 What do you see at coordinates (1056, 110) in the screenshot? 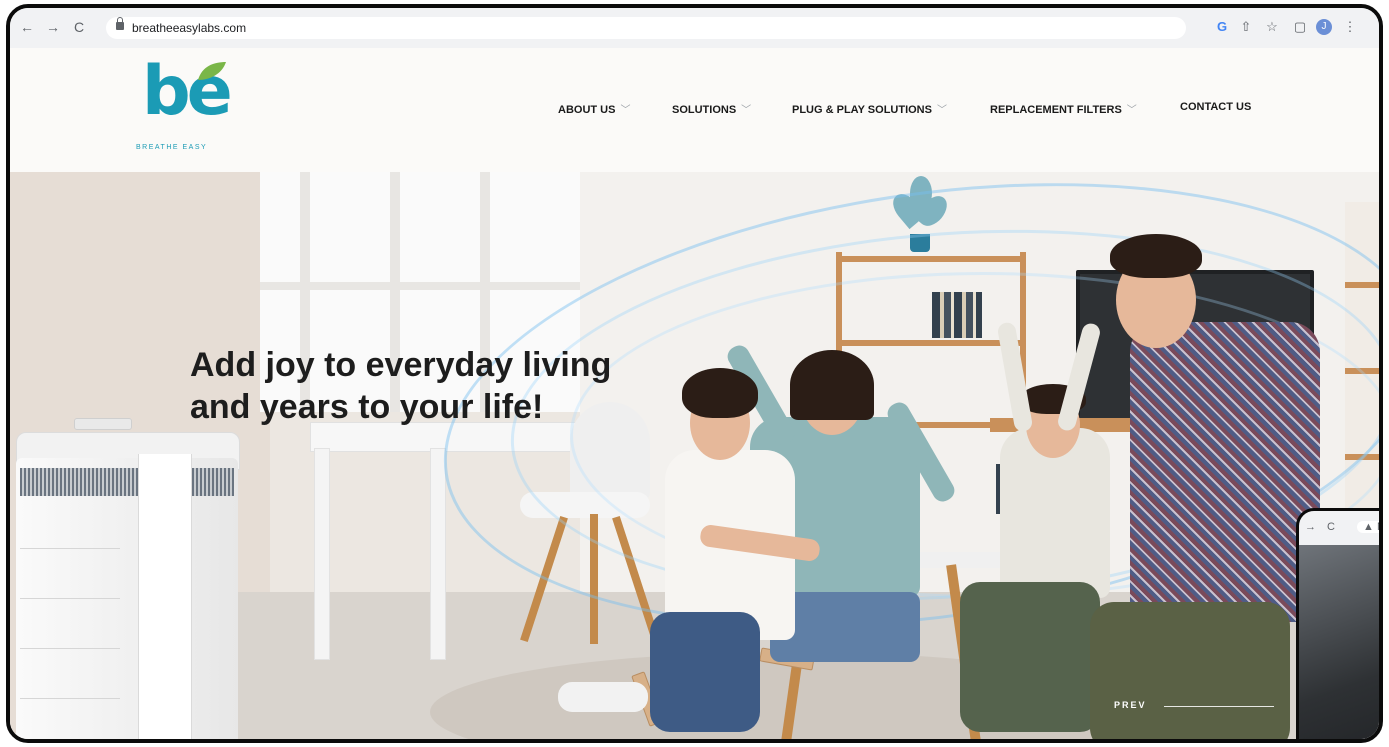
I see `nav-label: REPLACEMENT FILTERS` at bounding box center [1056, 110].